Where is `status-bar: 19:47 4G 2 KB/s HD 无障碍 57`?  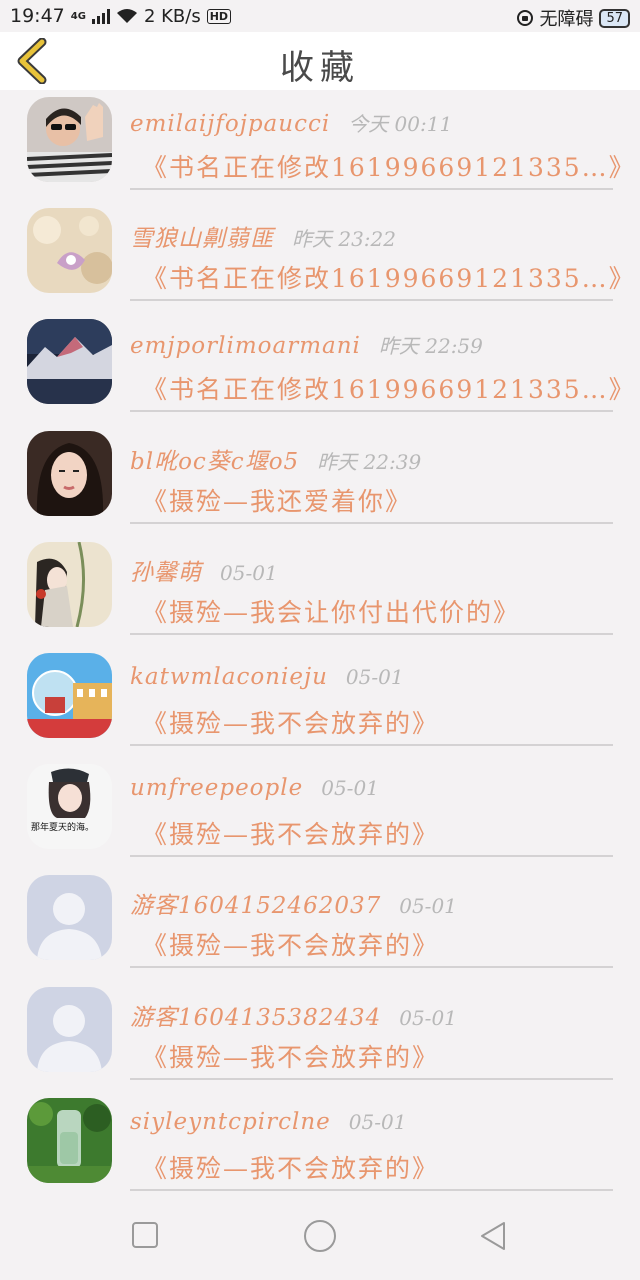
status-bar: 19:47 4G 2 KB/s HD 无障碍 57 is located at coordinates (320, 16).